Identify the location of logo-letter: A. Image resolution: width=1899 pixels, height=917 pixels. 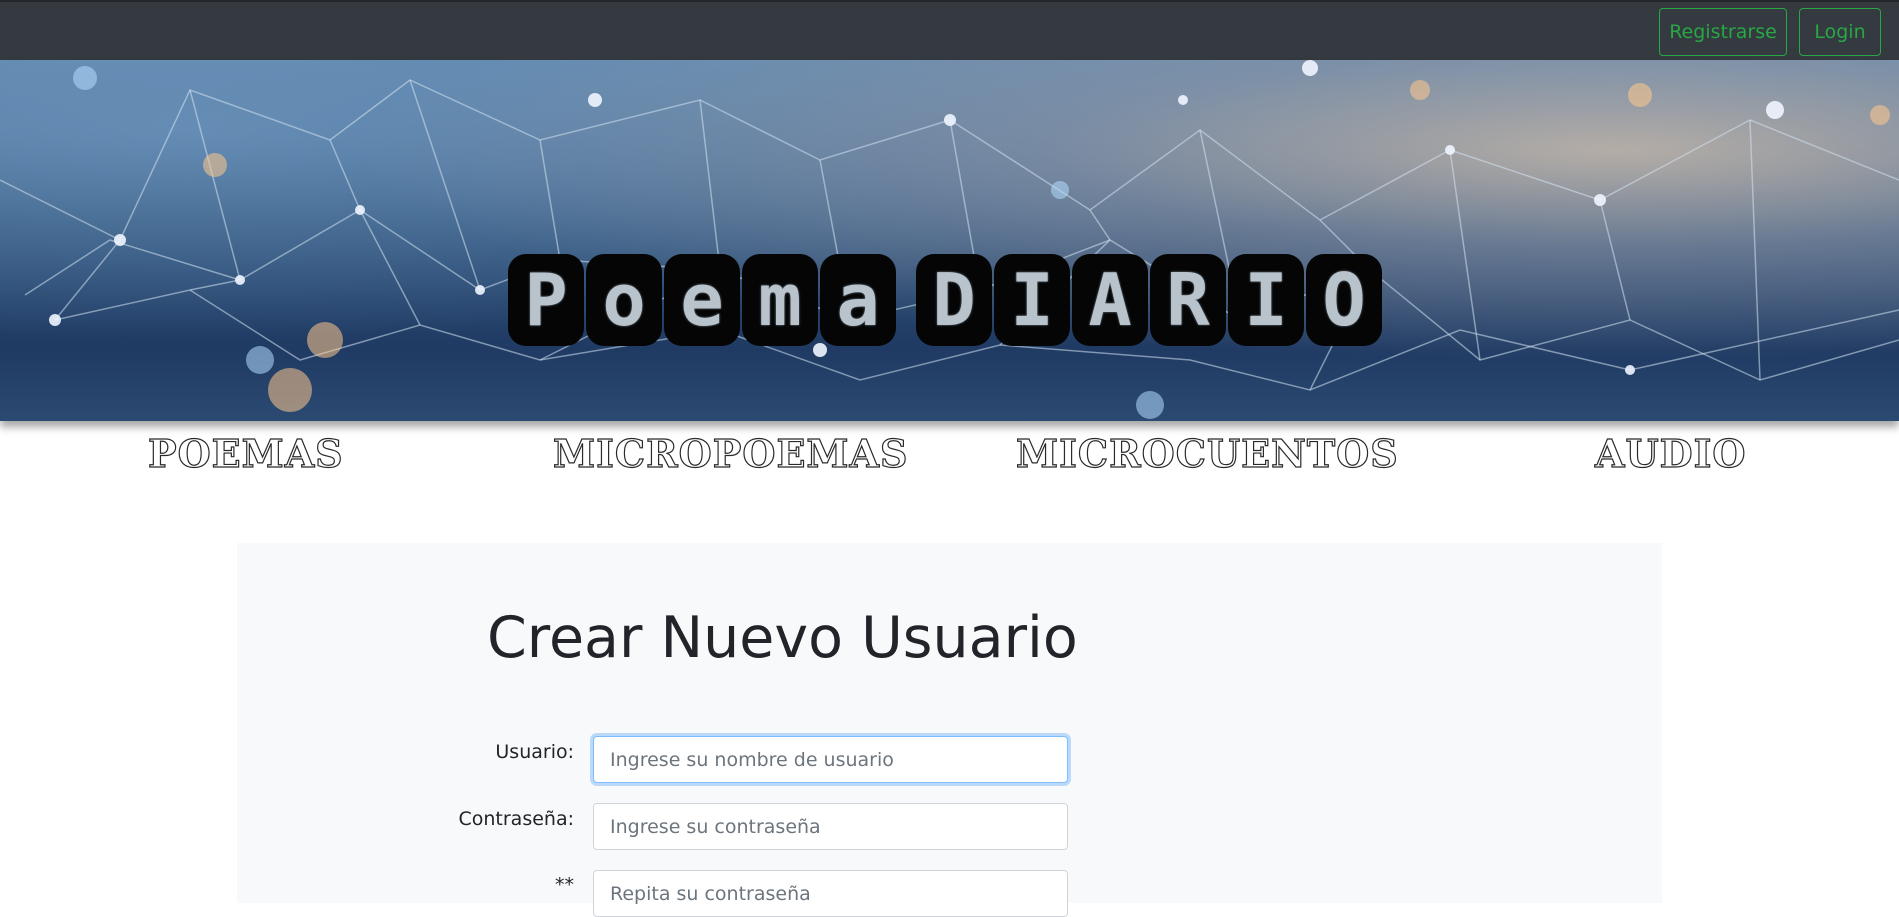
(1110, 300).